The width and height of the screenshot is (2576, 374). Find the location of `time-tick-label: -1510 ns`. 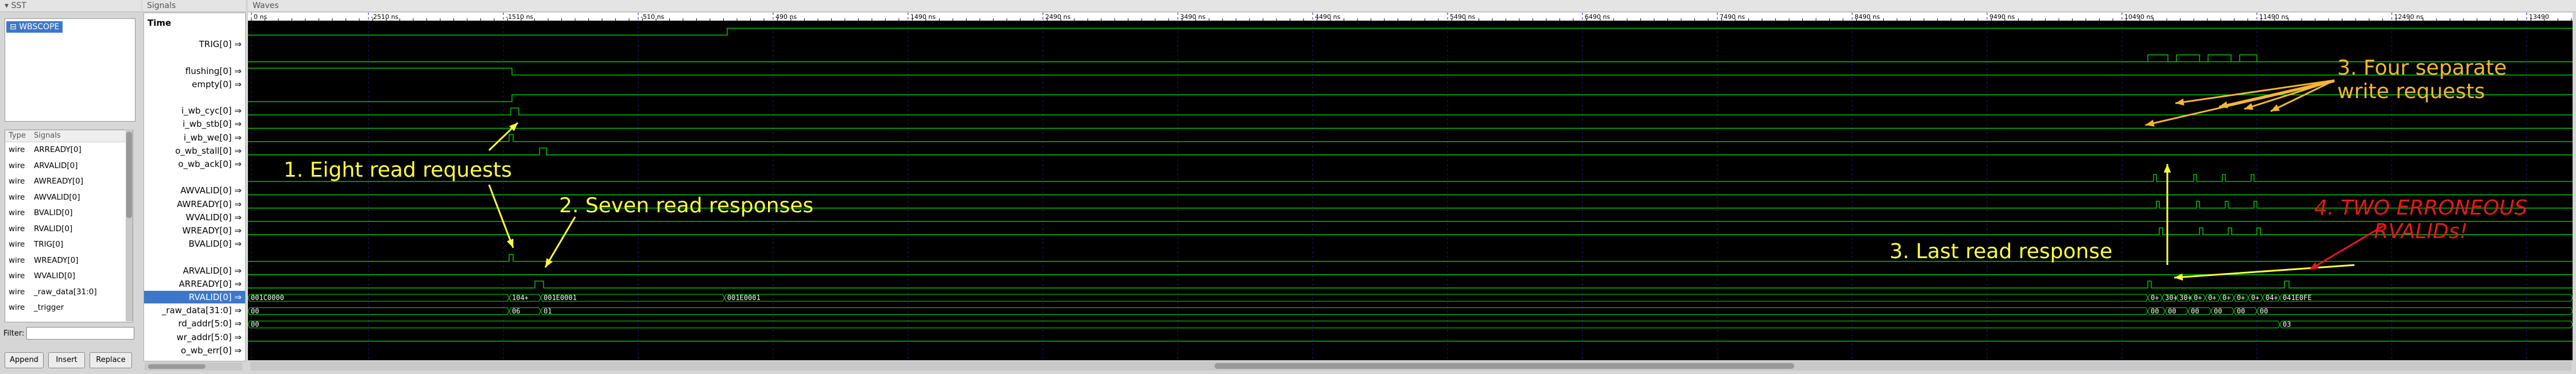

time-tick-label: -1510 ns is located at coordinates (519, 17).